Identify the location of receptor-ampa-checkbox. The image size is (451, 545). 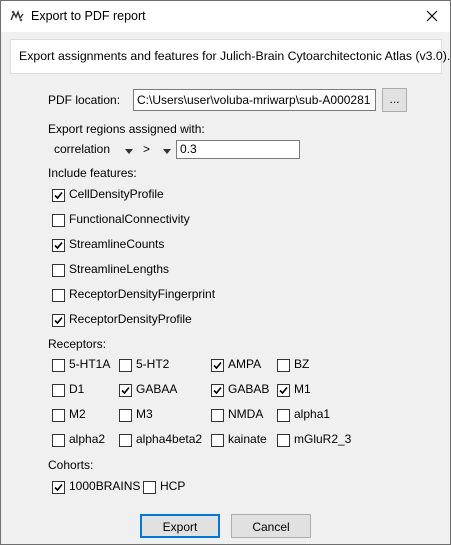
(217, 365).